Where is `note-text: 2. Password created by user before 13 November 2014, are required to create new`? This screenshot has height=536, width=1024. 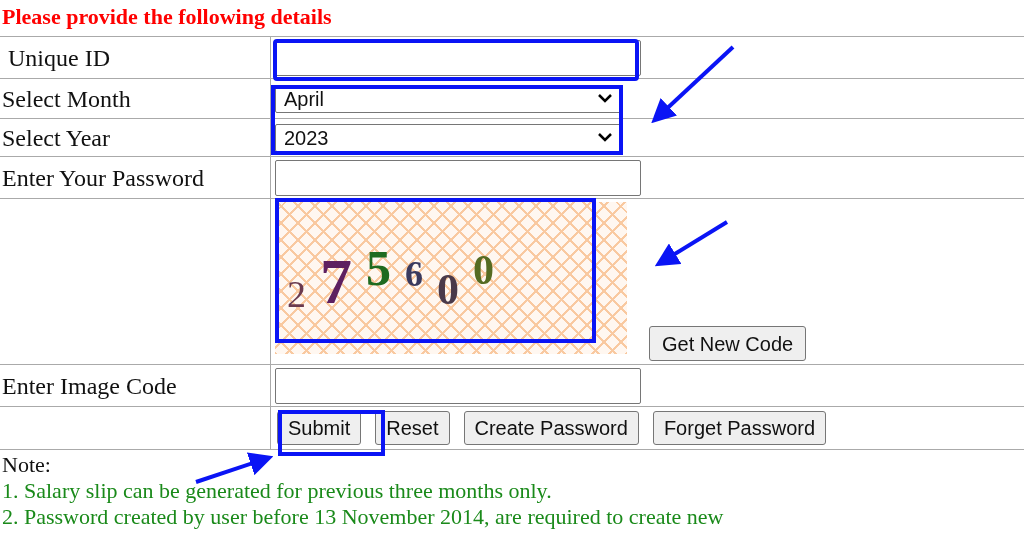
note-text: 2. Password created by user before 13 November 2014, are required to create new is located at coordinates (363, 517).